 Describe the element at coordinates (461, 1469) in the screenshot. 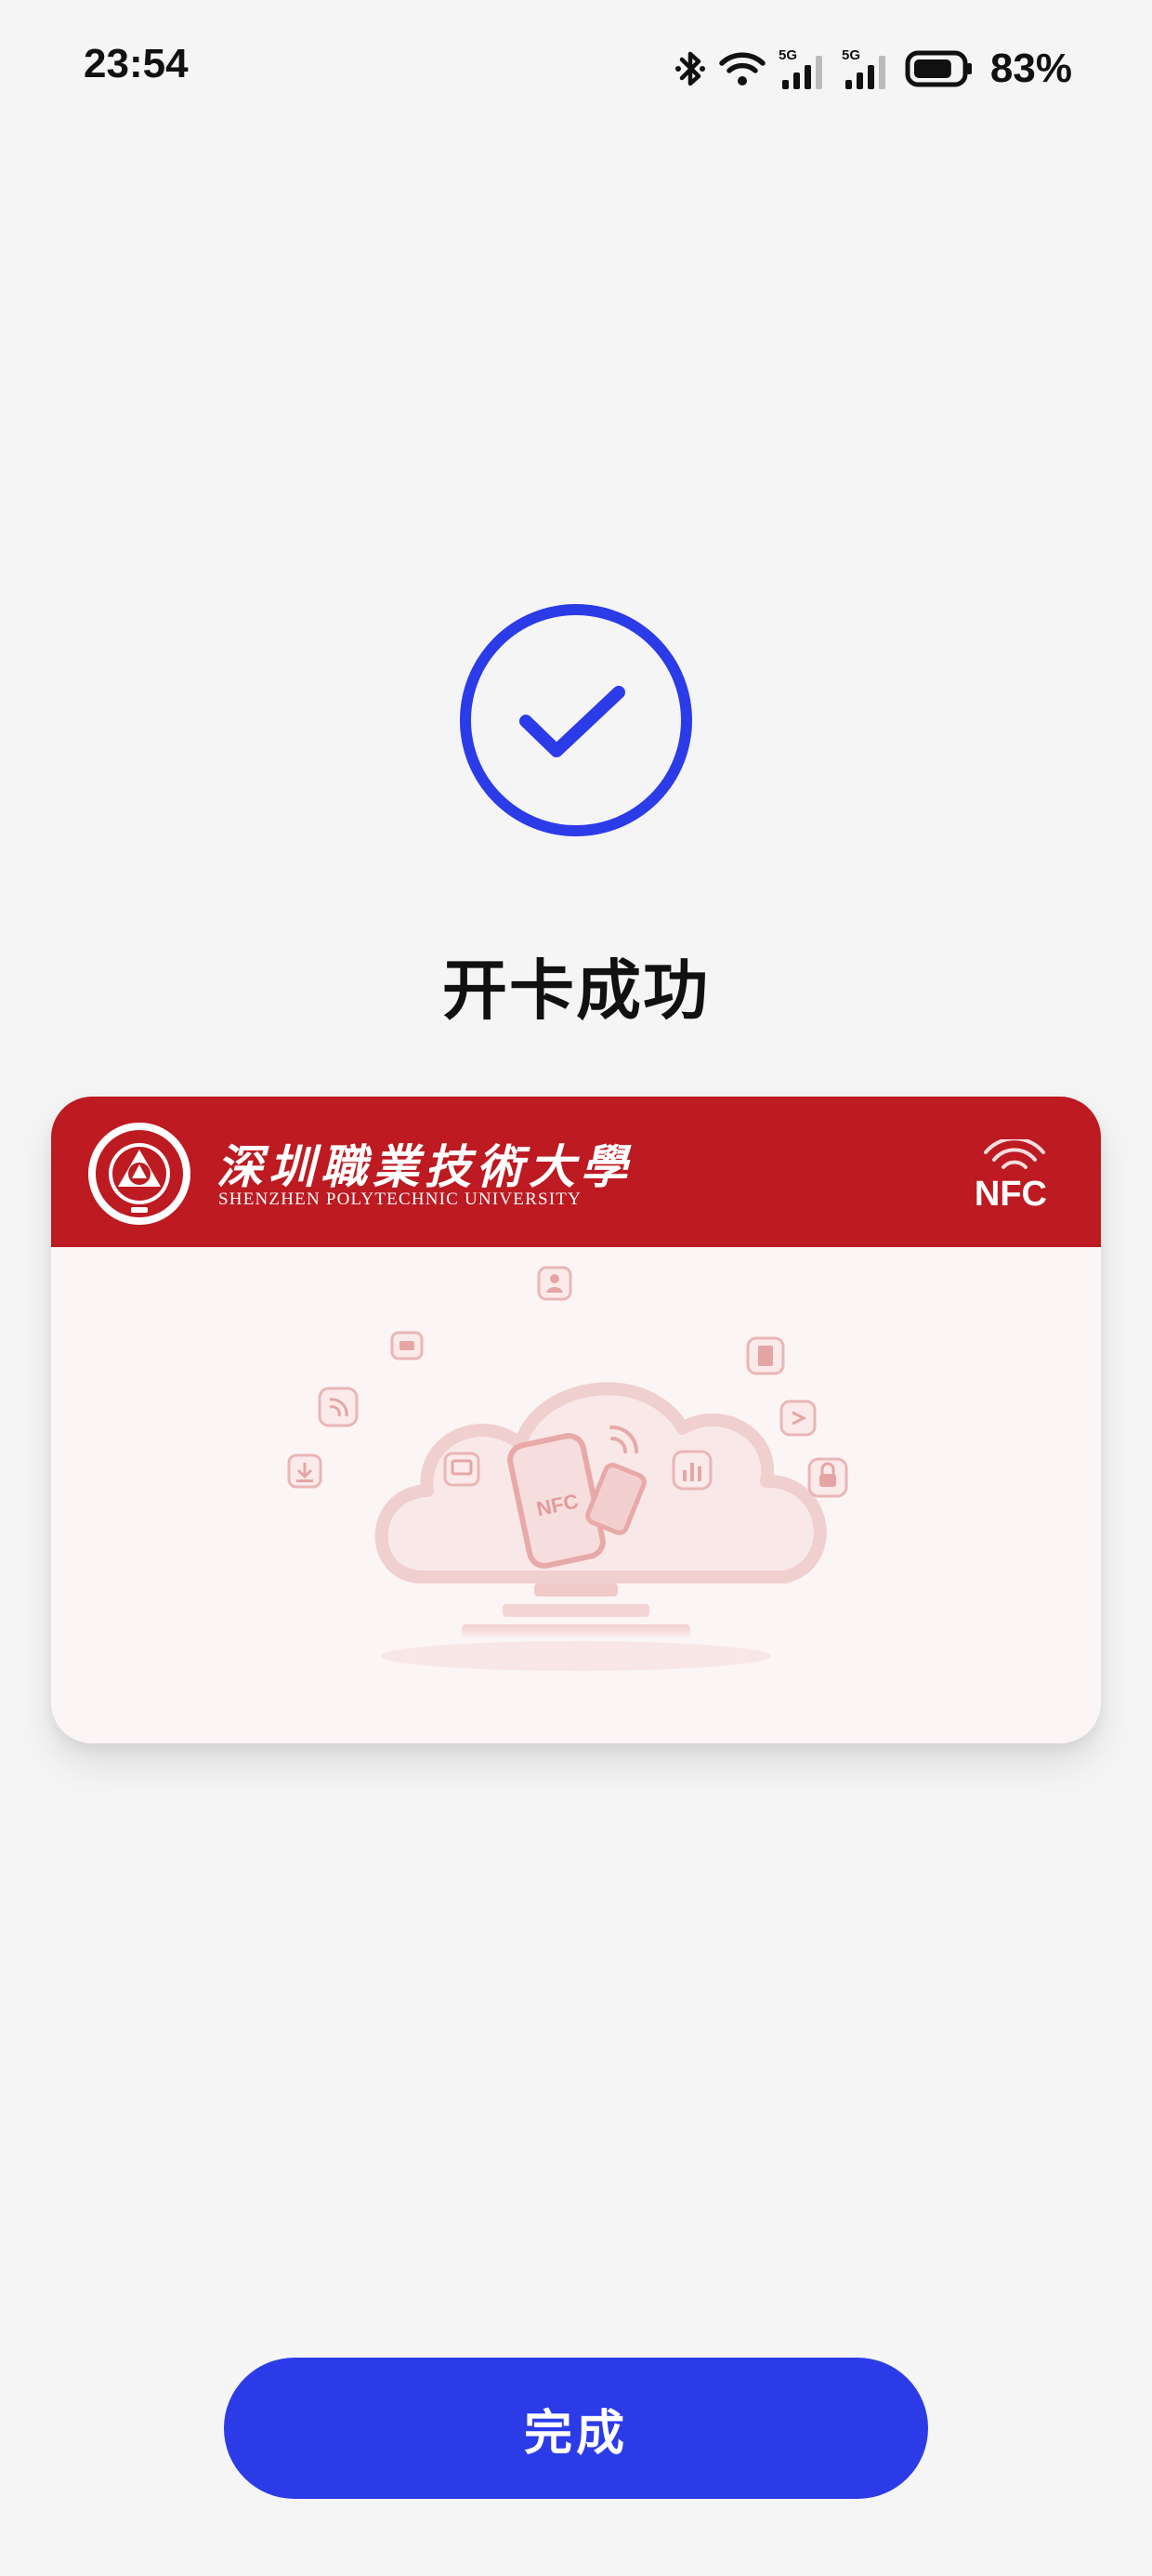

I see `monitor-icon` at that location.